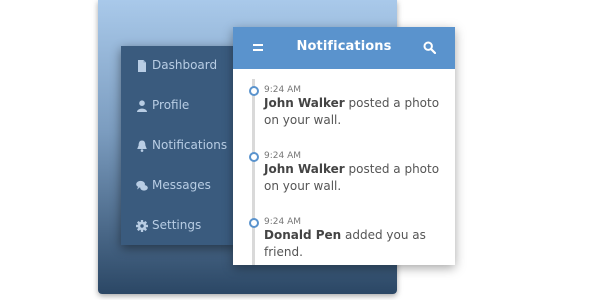 This screenshot has width=590, height=300. I want to click on user-icon, so click(142, 106).